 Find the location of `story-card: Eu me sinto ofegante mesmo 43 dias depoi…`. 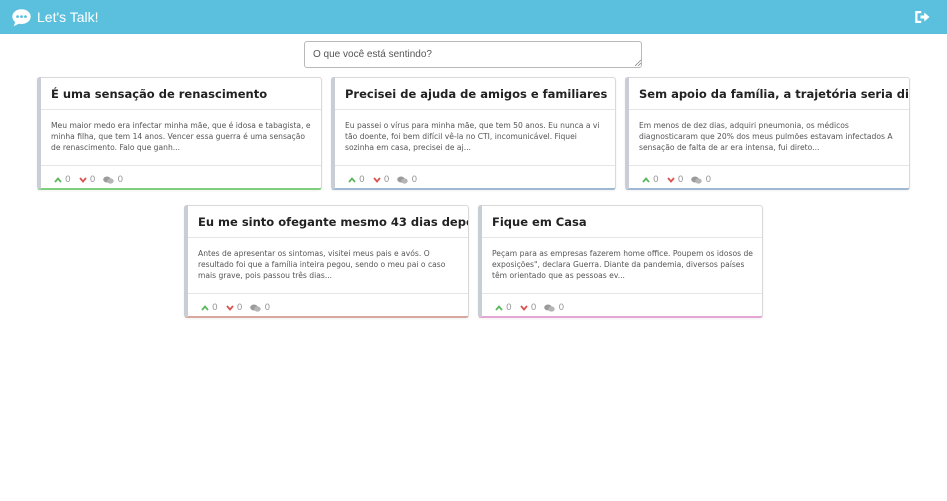

story-card: Eu me sinto ofegante mesmo 43 dias depoi… is located at coordinates (326, 261).